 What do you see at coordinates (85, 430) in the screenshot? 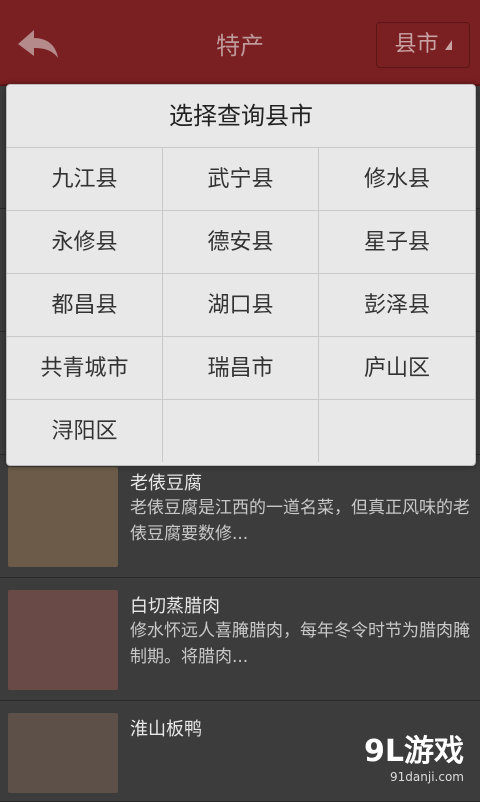
I see `county-option: 浔阳区` at bounding box center [85, 430].